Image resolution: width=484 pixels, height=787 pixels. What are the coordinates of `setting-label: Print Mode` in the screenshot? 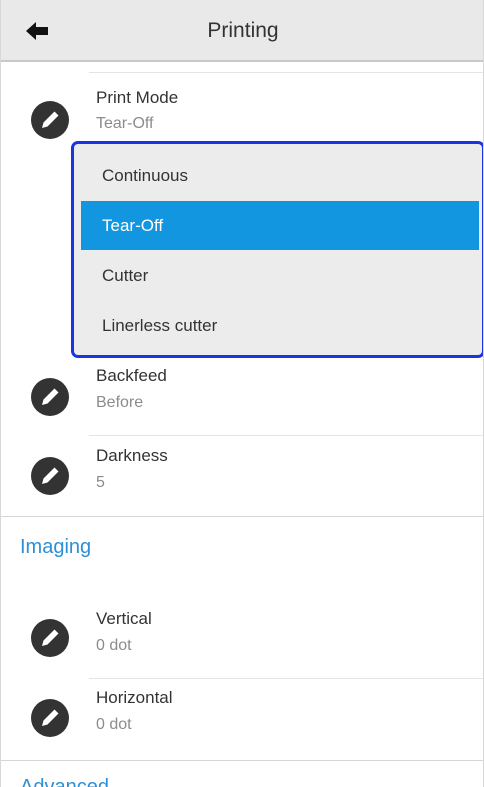 It's located at (137, 97).